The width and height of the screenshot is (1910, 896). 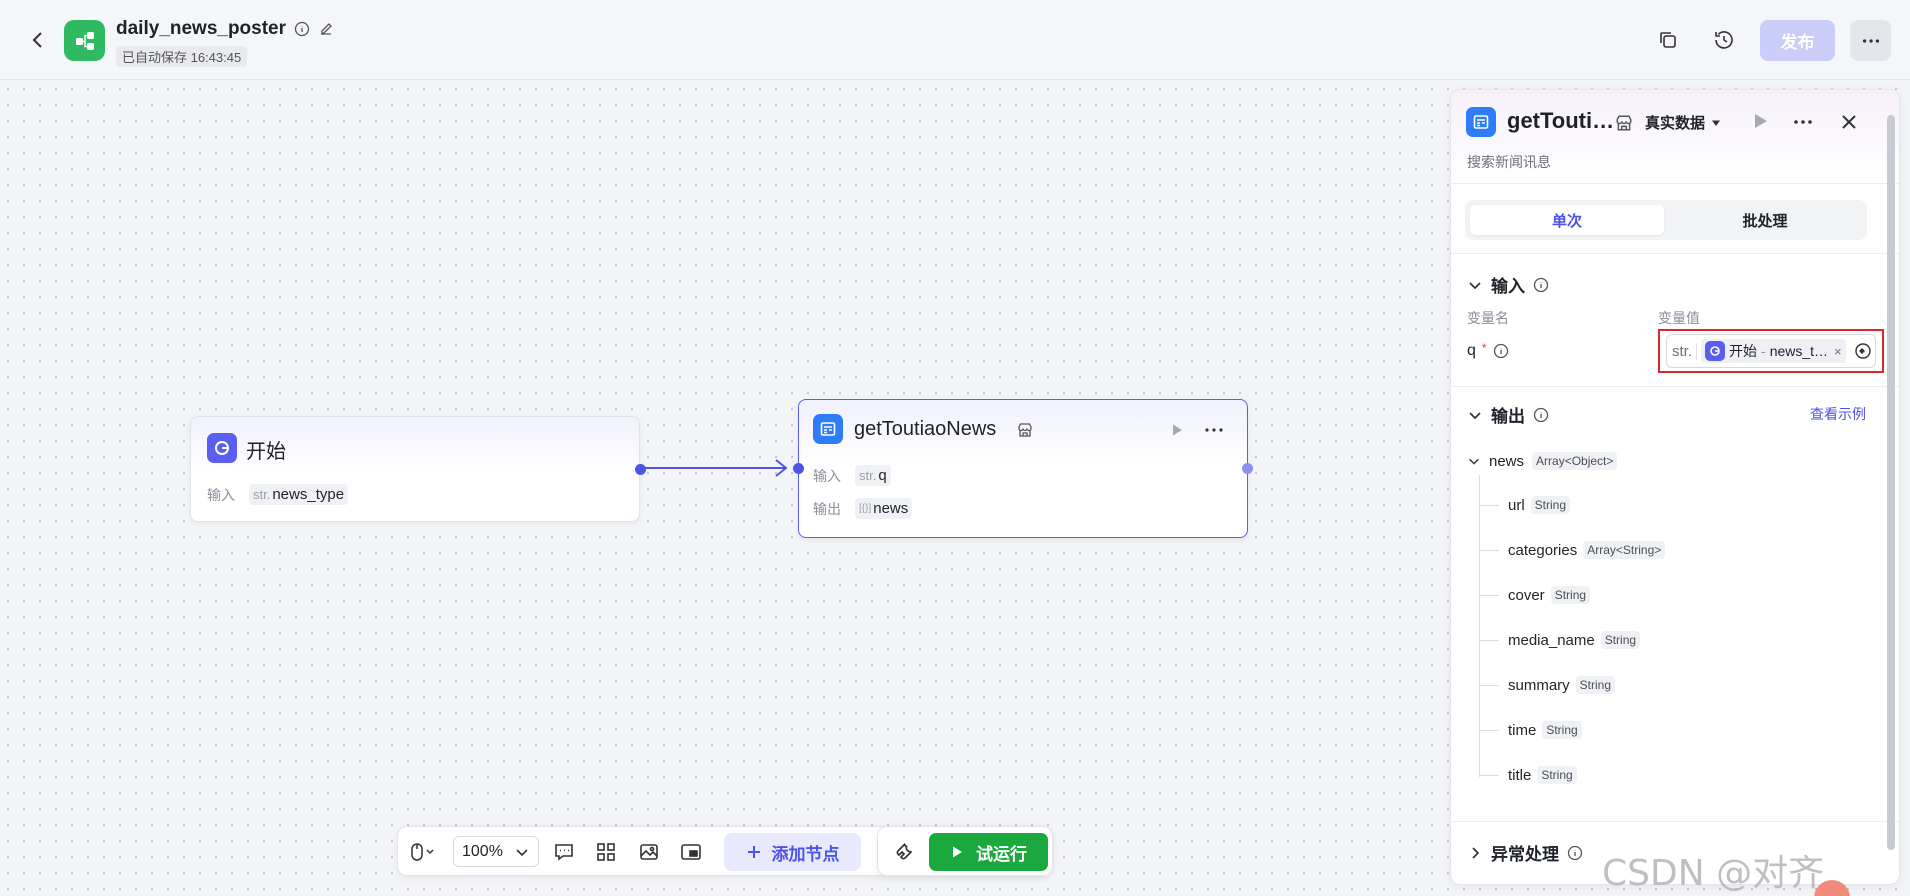 I want to click on panel-more-icon, so click(x=1803, y=122).